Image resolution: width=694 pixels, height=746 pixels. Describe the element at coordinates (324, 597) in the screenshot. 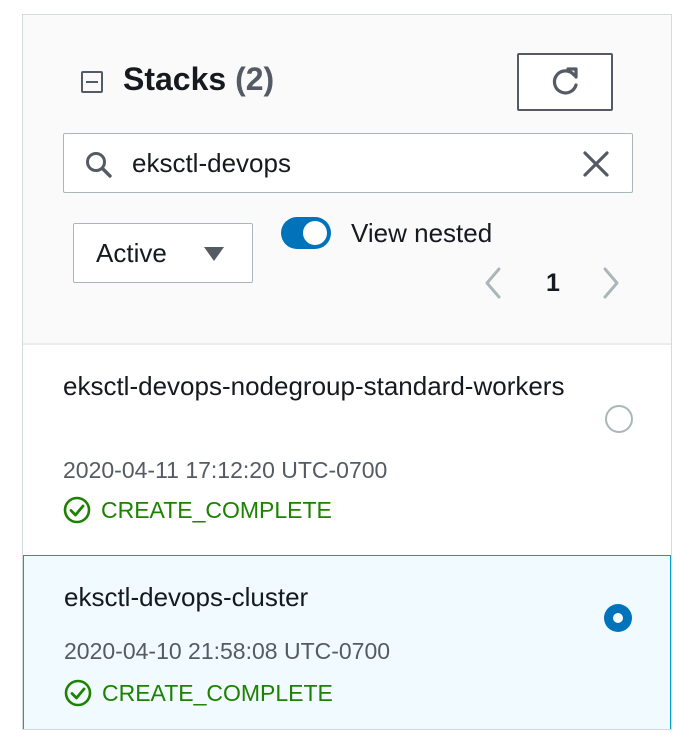

I see `stack-name: eksctl-devops-cluster` at that location.